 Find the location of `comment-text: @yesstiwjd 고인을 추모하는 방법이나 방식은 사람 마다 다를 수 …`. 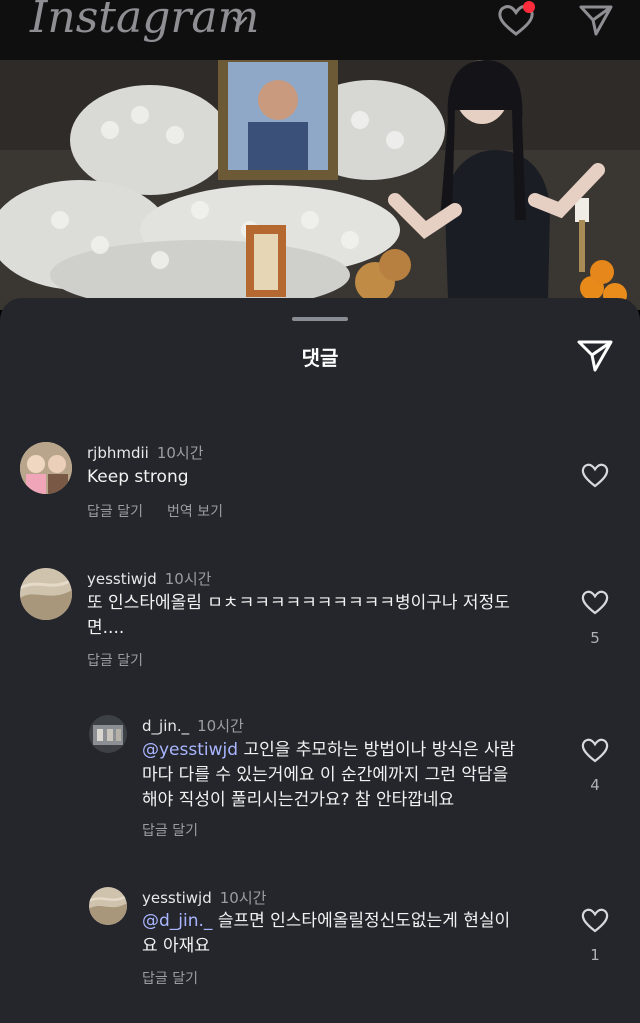

comment-text: @yesstiwjd 고인을 추모하는 방법이나 방식은 사람 마다 다를 수 … is located at coordinates (329, 775).